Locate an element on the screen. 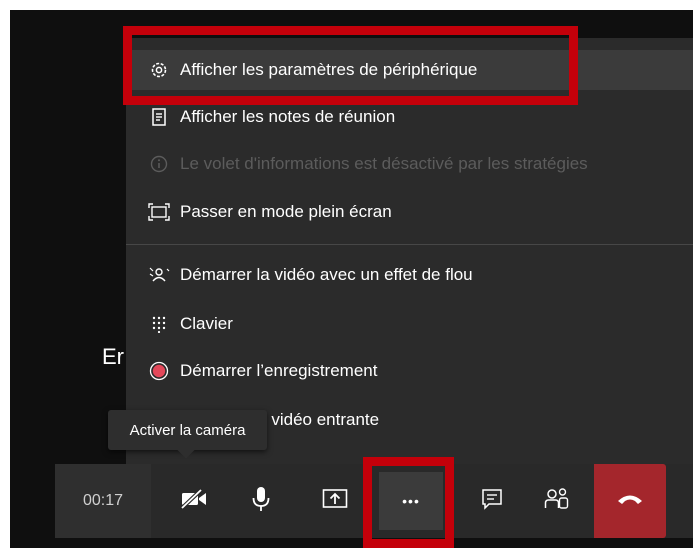 Image resolution: width=693 pixels, height=548 pixels. share-screen-icon is located at coordinates (335, 501).